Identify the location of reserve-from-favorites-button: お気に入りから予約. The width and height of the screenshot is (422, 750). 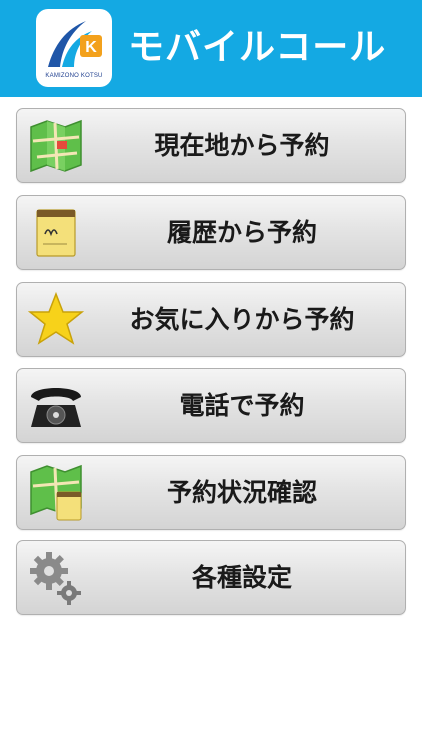
(211, 319).